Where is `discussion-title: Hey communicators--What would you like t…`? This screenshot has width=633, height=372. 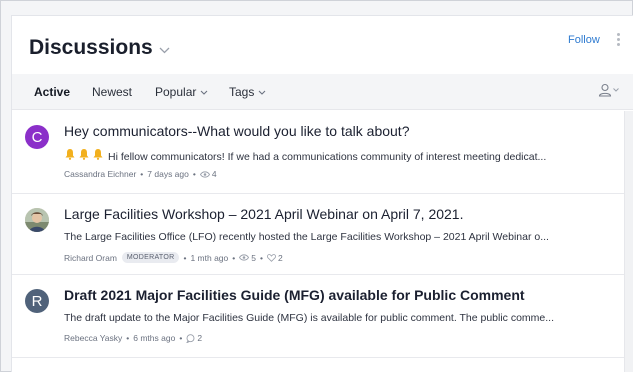 discussion-title: Hey communicators--What would you like t… is located at coordinates (236, 131).